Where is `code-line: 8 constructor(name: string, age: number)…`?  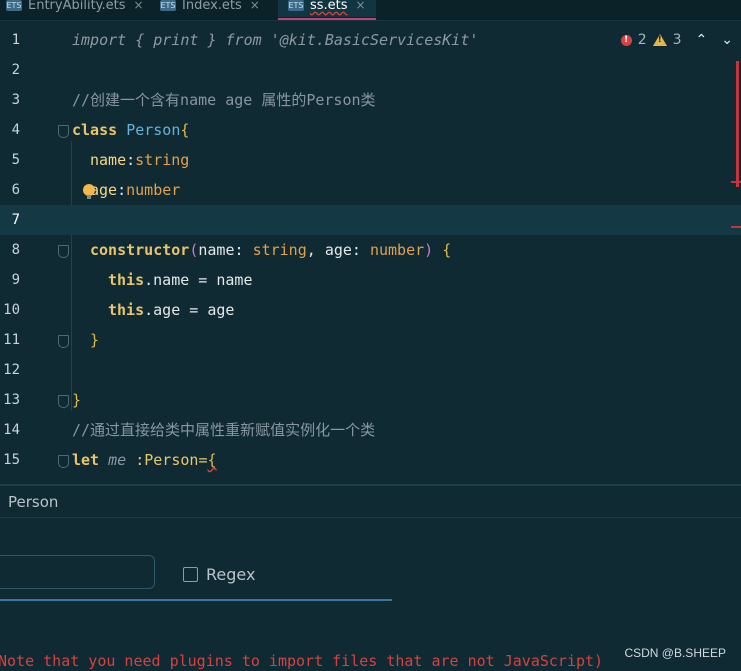
code-line: 8 constructor(name: string, age: number)… is located at coordinates (370, 250).